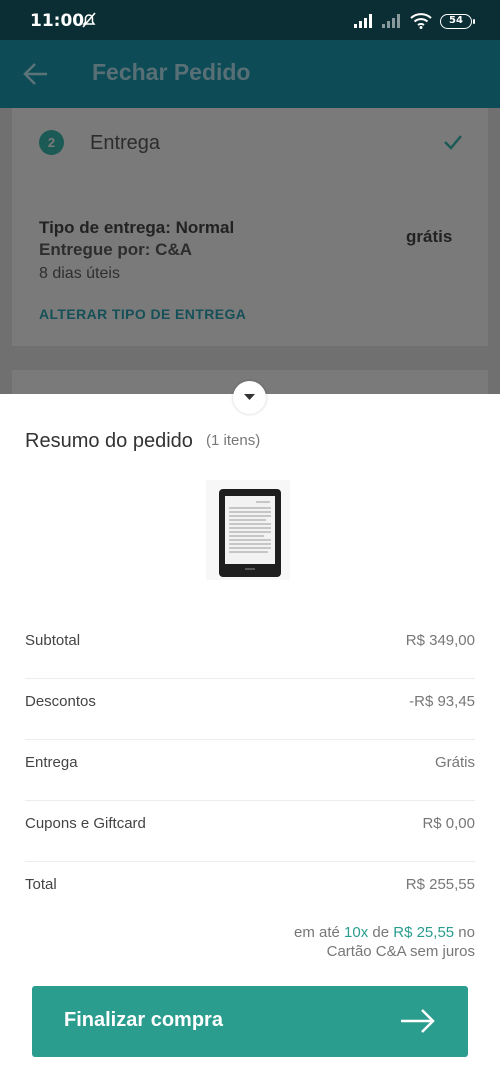 Image resolution: width=500 pixels, height=1082 pixels. What do you see at coordinates (429, 236) in the screenshot?
I see `delivery-price: grátis` at bounding box center [429, 236].